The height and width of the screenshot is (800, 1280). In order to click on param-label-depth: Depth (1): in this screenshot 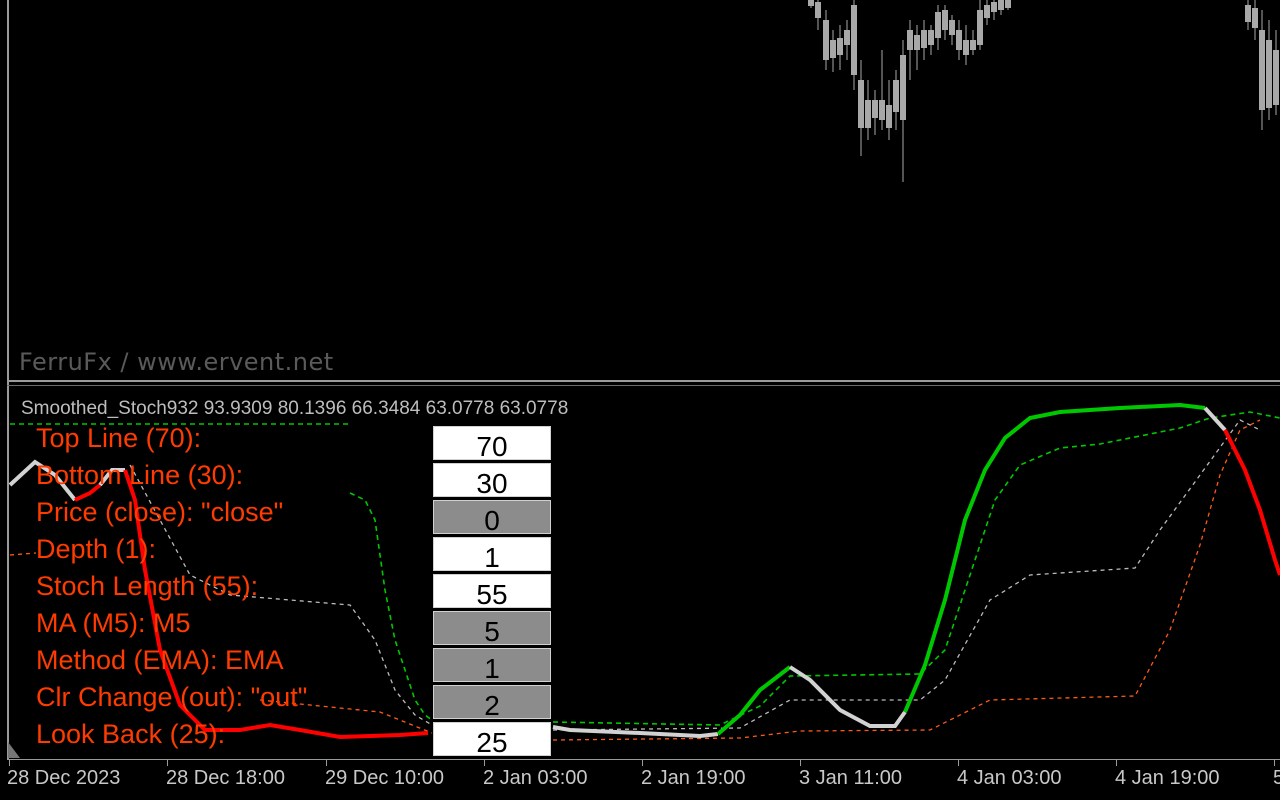, I will do `click(96, 549)`.